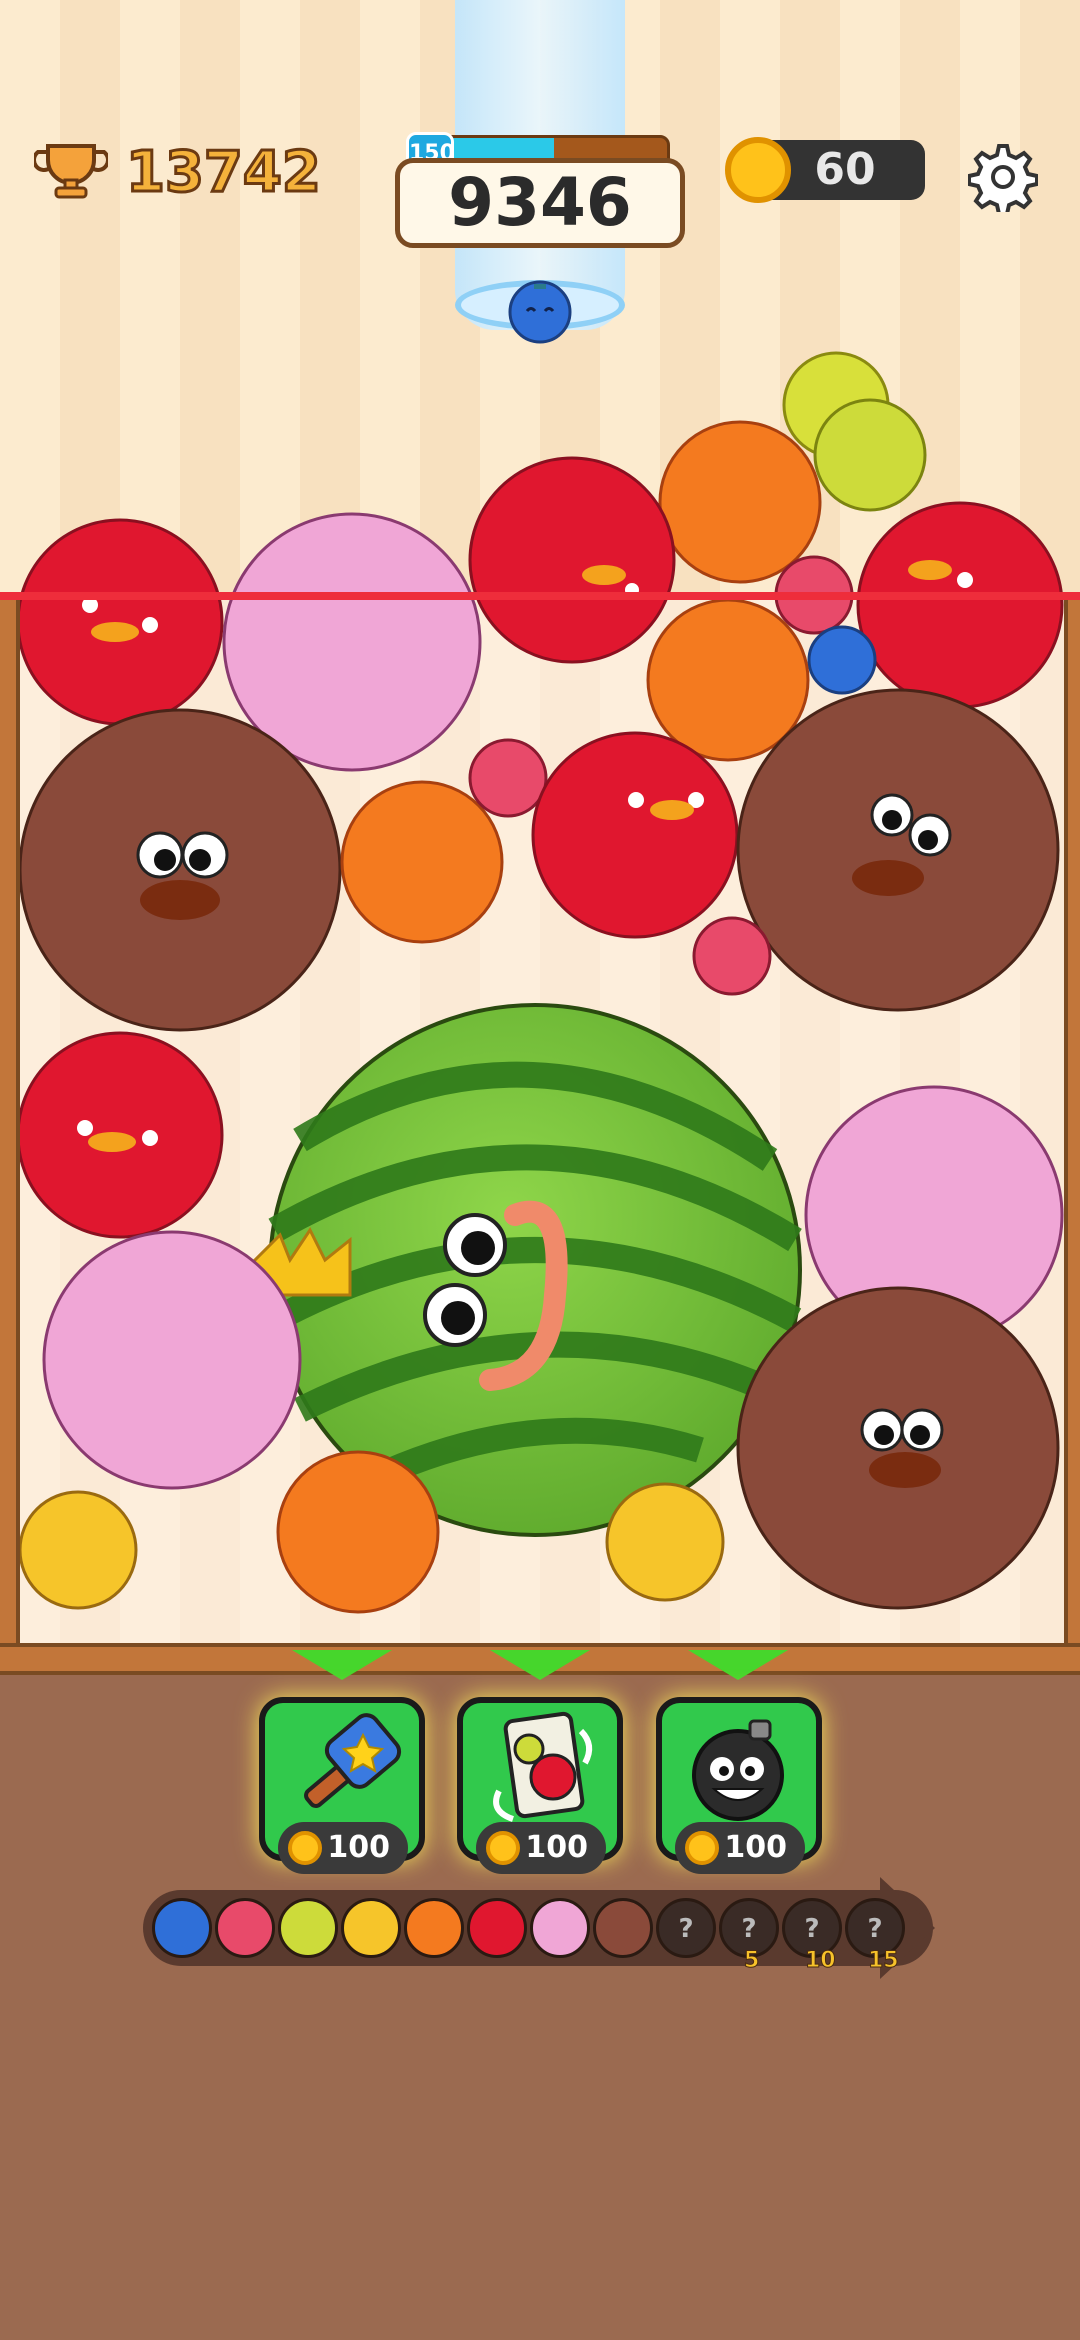  What do you see at coordinates (821, 1961) in the screenshot?
I see `evo-reward-10: 10` at bounding box center [821, 1961].